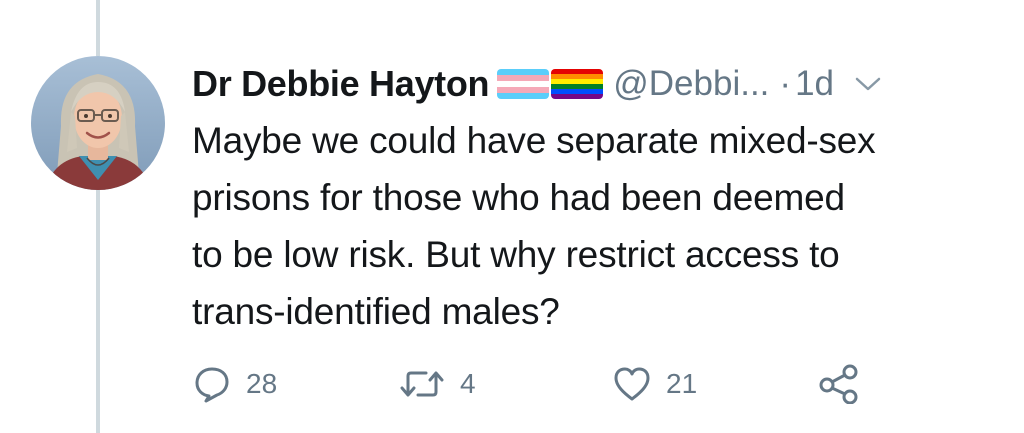 The height and width of the screenshot is (433, 1024). Describe the element at coordinates (534, 140) in the screenshot. I see `tweet-text-line: Maybe we could have separate mixed-sex` at that location.